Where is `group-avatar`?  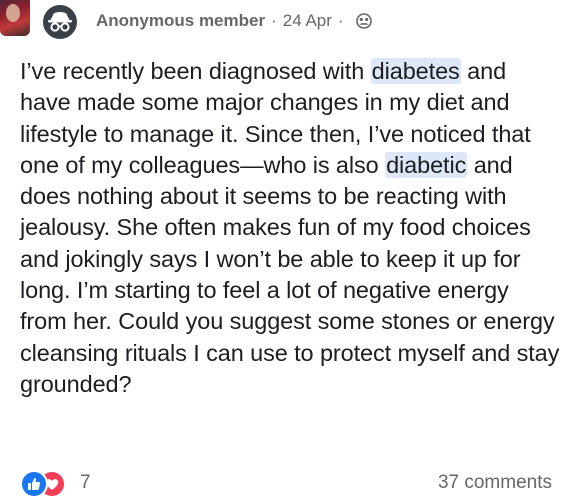
group-avatar is located at coordinates (15, 18).